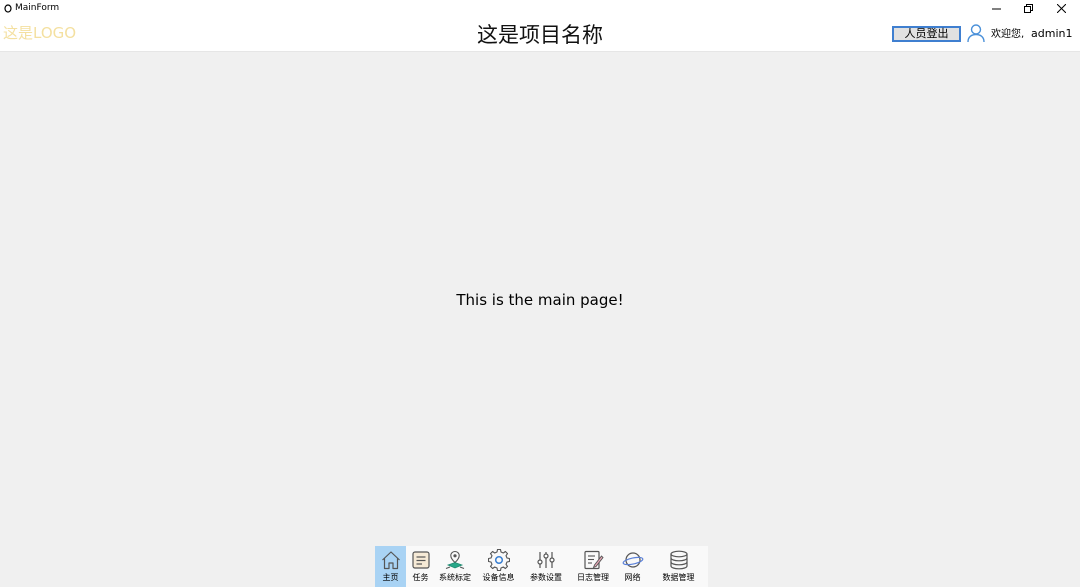  I want to click on nav-item-home: 主页, so click(390, 566).